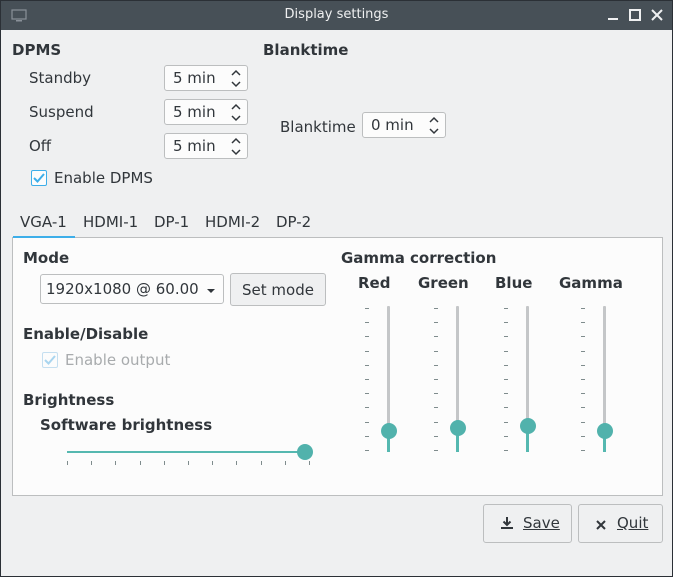 This screenshot has width=673, height=577. Describe the element at coordinates (591, 283) in the screenshot. I see `gamma-gamma-label: Gamma` at that location.